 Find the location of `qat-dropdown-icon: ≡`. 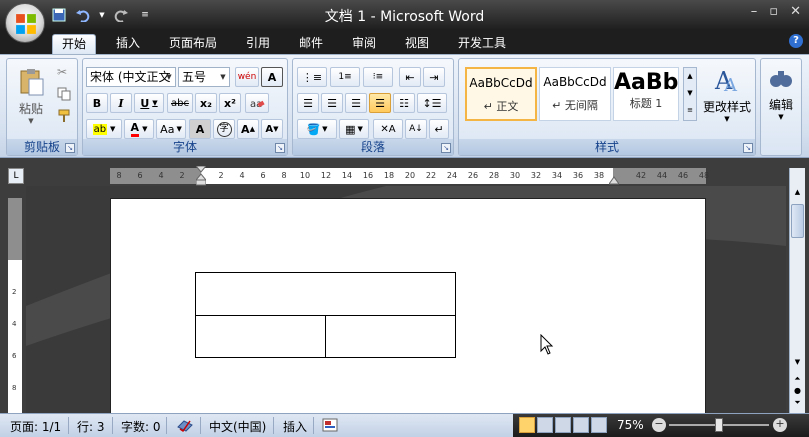

qat-dropdown-icon: ≡ is located at coordinates (145, 15).